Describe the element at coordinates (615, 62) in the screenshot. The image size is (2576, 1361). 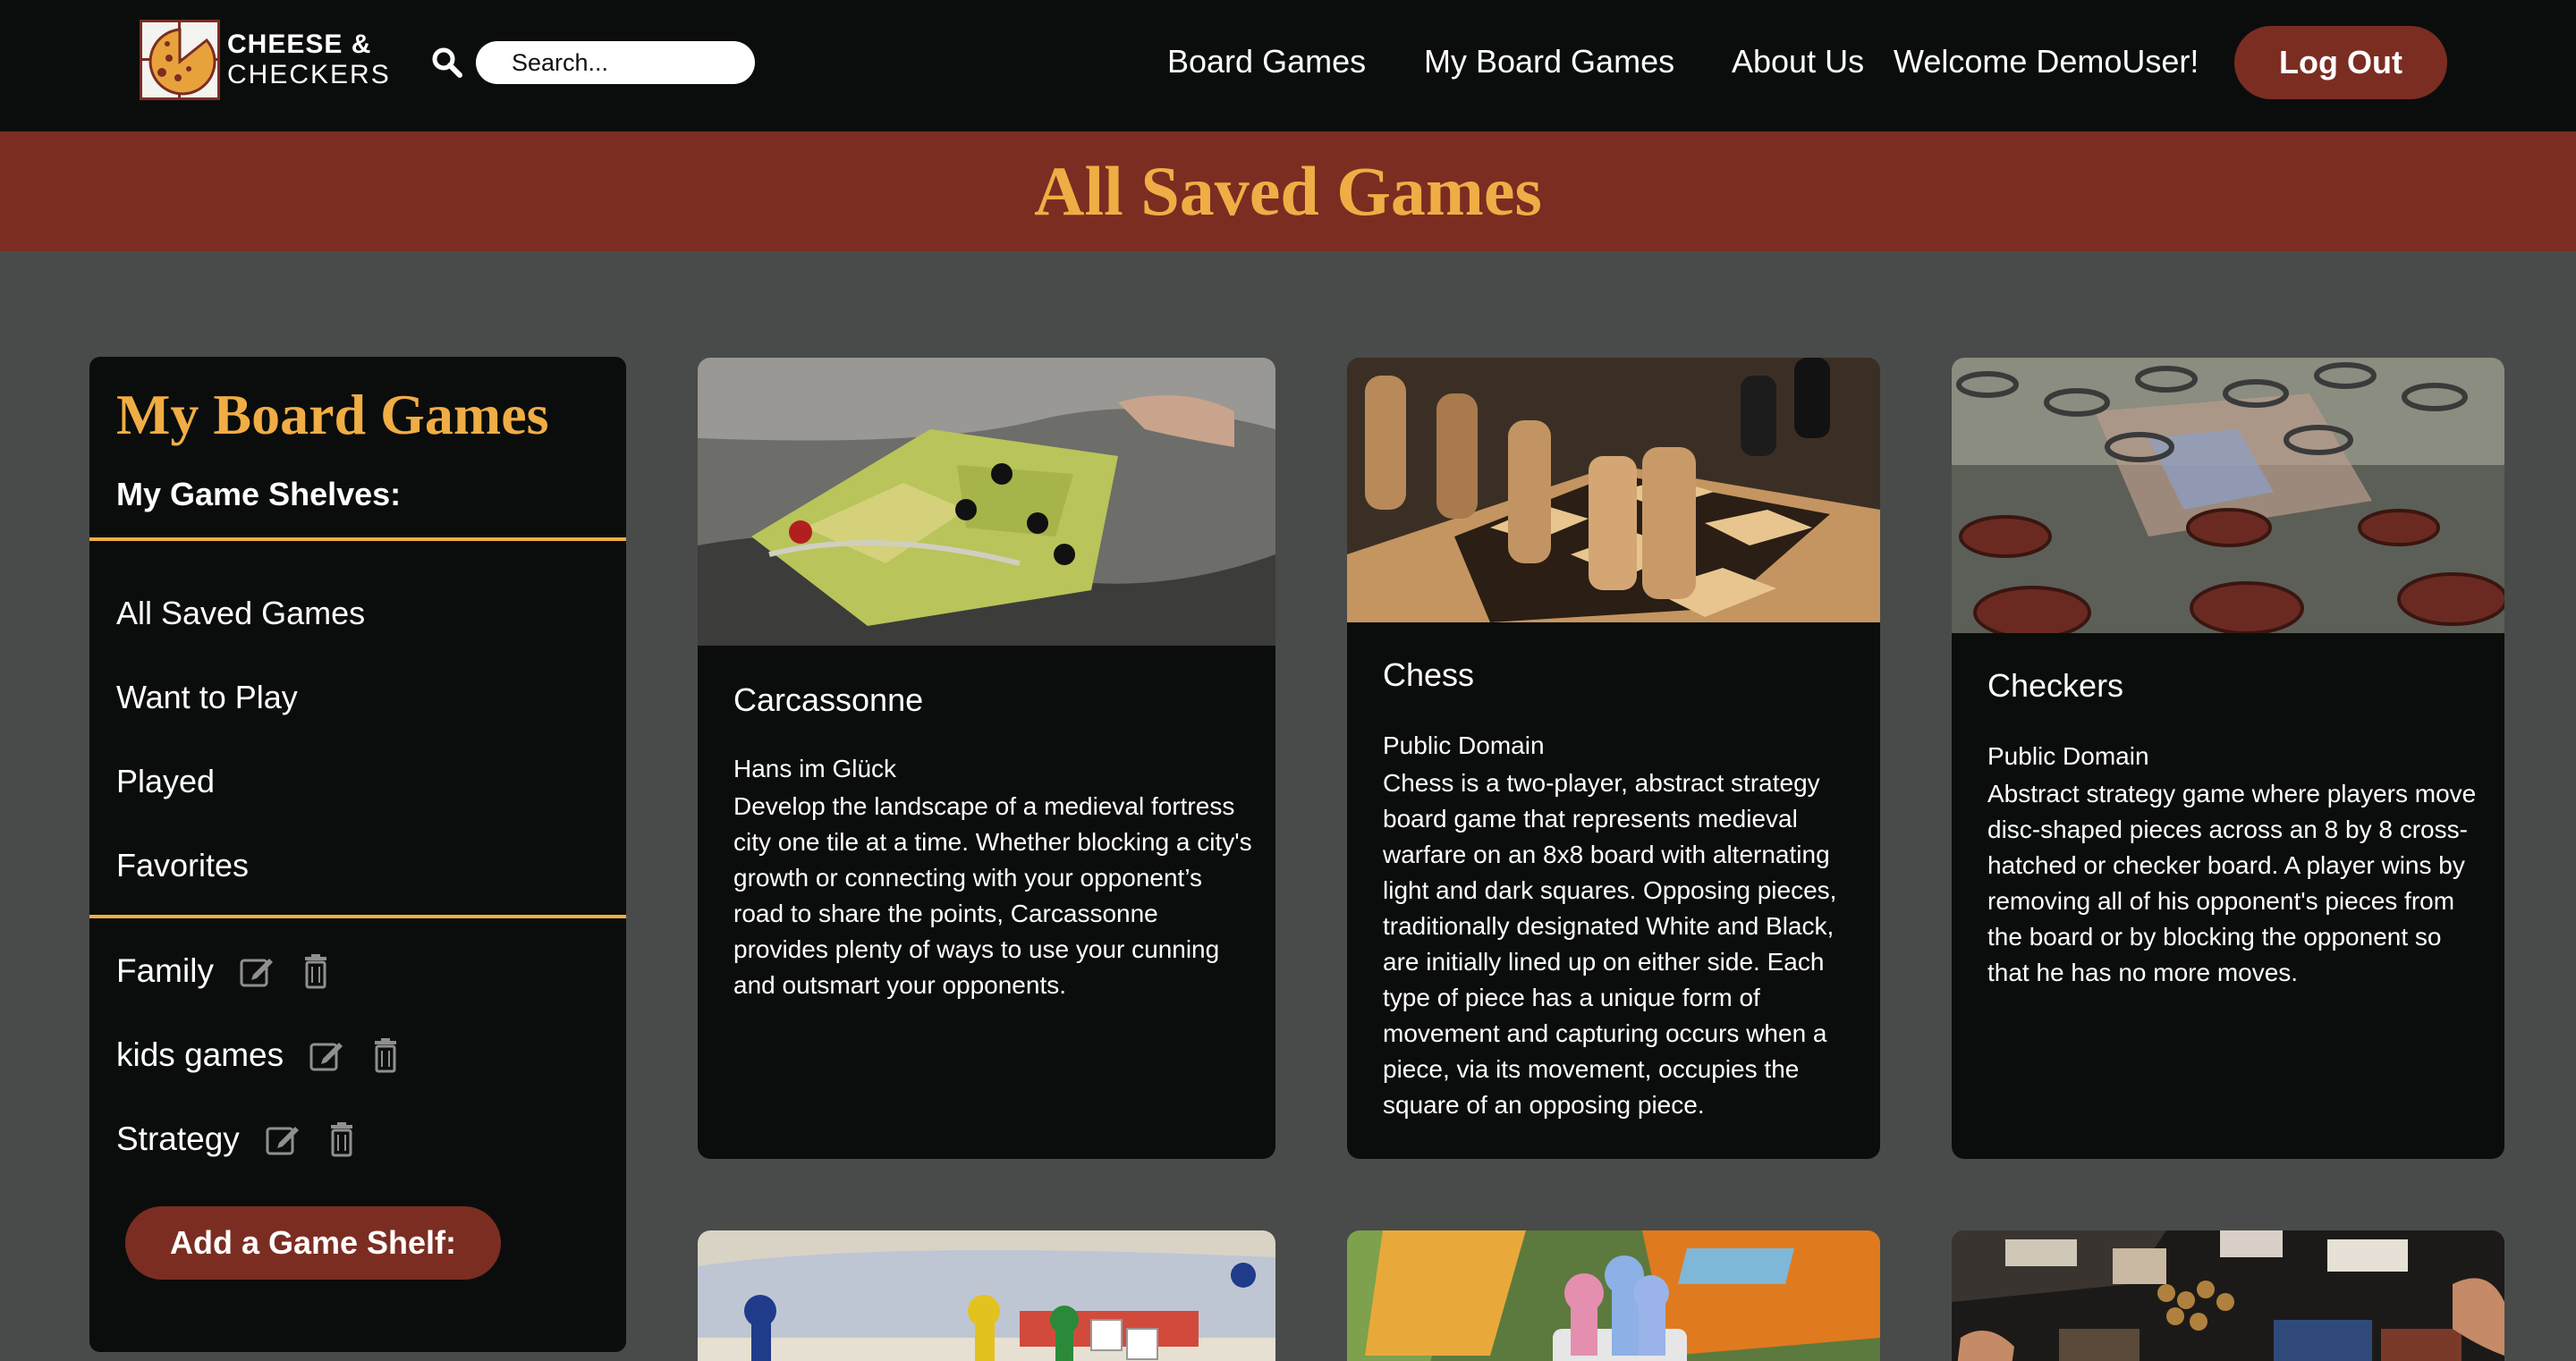
I see `search-input` at that location.